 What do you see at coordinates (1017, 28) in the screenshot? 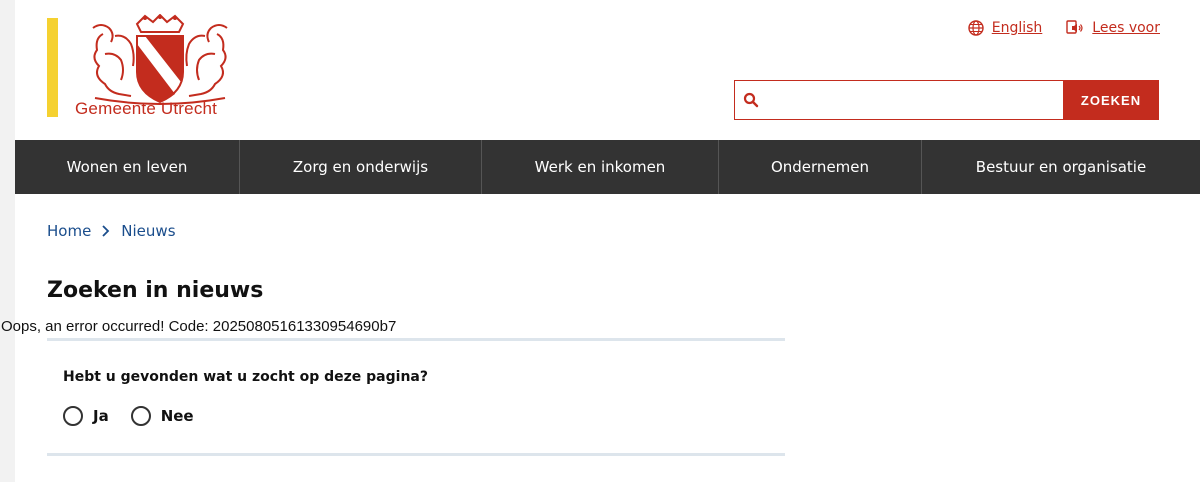
I see `language-link-label: English` at bounding box center [1017, 28].